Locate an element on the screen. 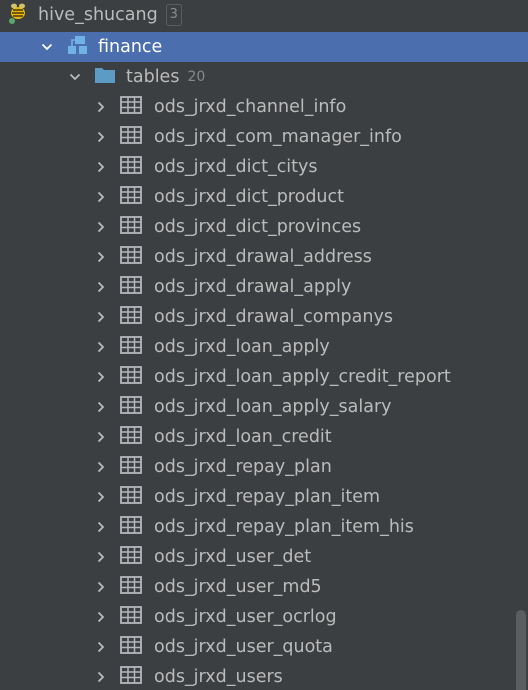 This screenshot has width=528, height=690. table-row: ods_jrxd_loan_apply_credit_report is located at coordinates (257, 377).